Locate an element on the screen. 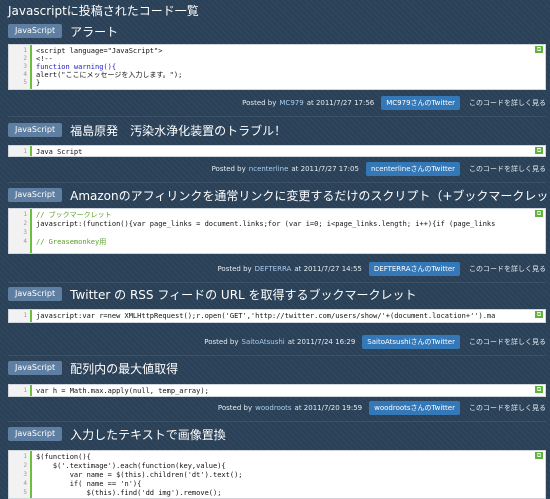 The width and height of the screenshot is (550, 499). code-text: // Greasemonkey用 is located at coordinates (71, 242).